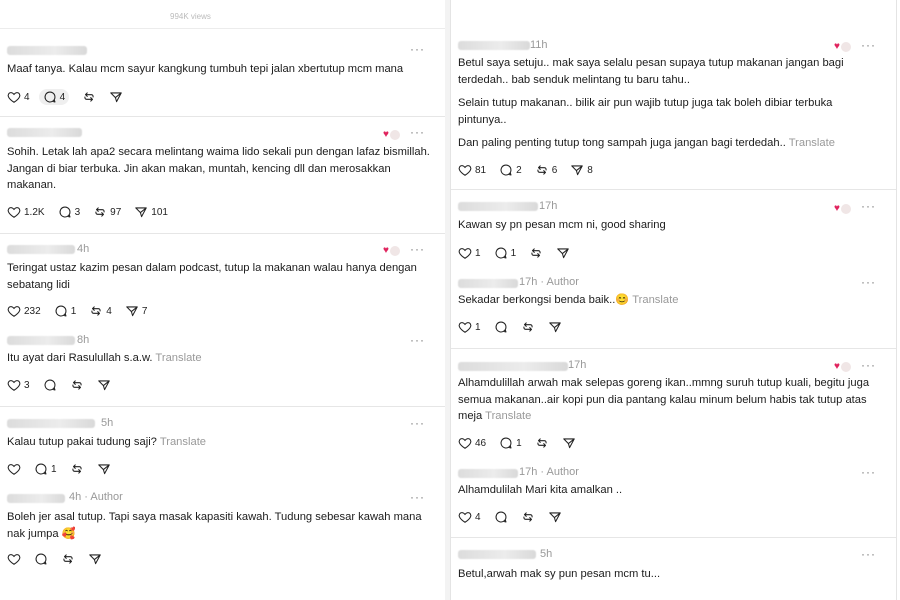 The height and width of the screenshot is (600, 900). Describe the element at coordinates (392, 251) in the screenshot. I see `author-liked-heart-icon: ♥` at that location.